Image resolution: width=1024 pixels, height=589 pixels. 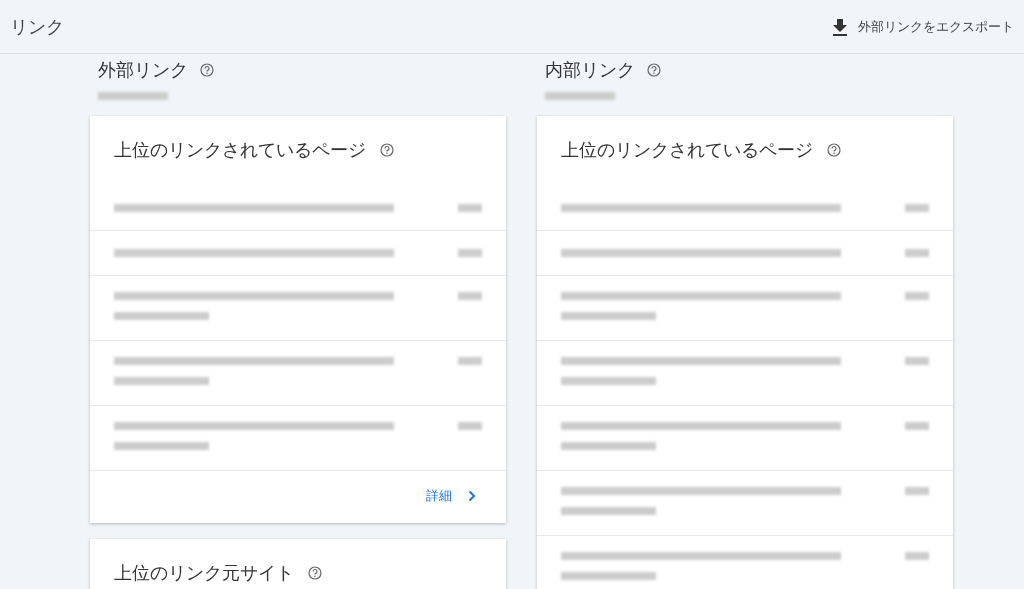 I want to click on export-button: 外部リンクをエクスポート, so click(x=923, y=26).